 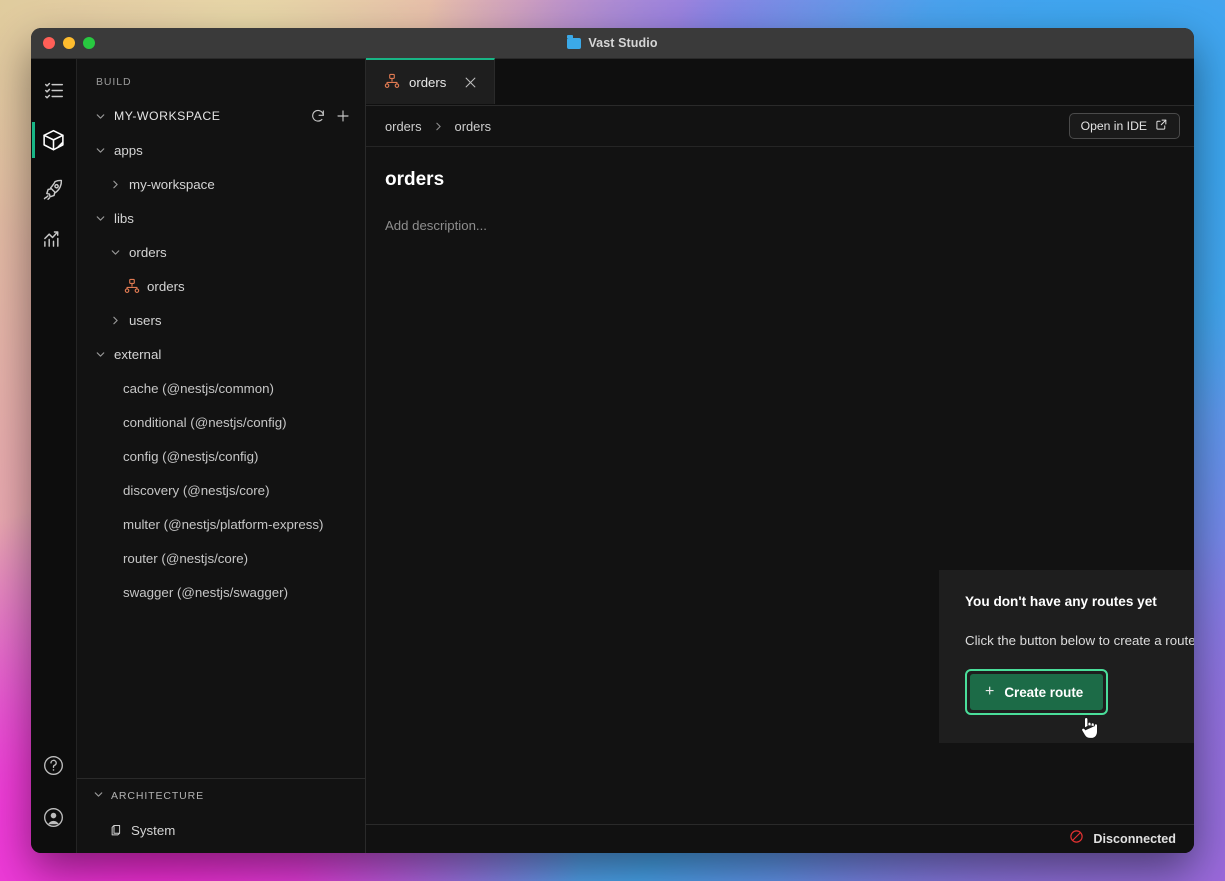 I want to click on external-item-label: conditional (@nestjs/config), so click(x=205, y=422).